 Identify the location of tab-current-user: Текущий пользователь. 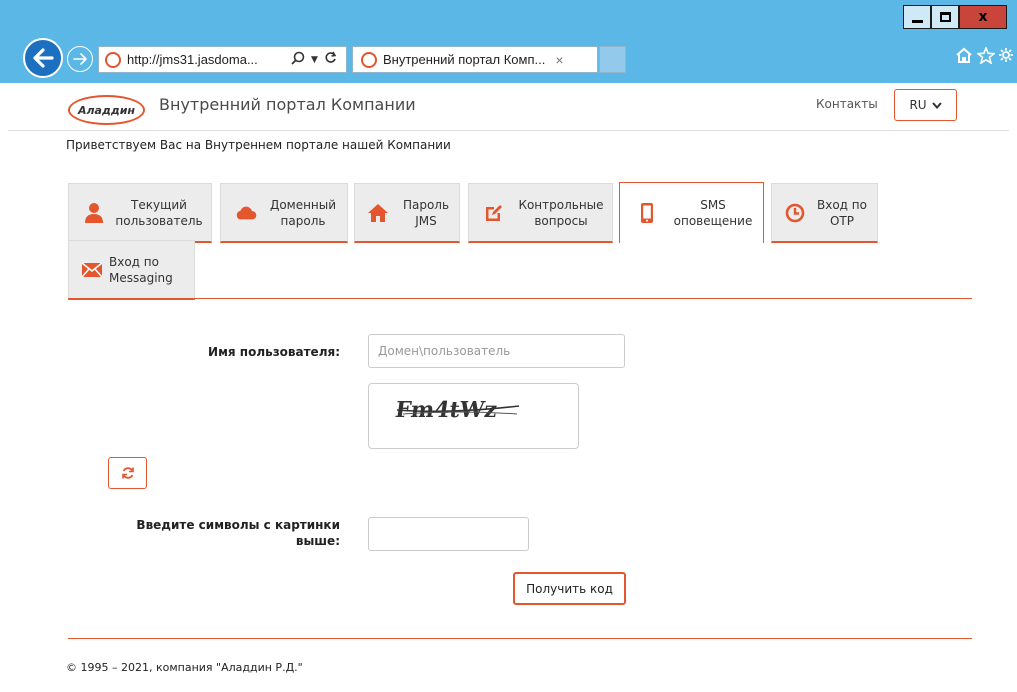
(140, 213).